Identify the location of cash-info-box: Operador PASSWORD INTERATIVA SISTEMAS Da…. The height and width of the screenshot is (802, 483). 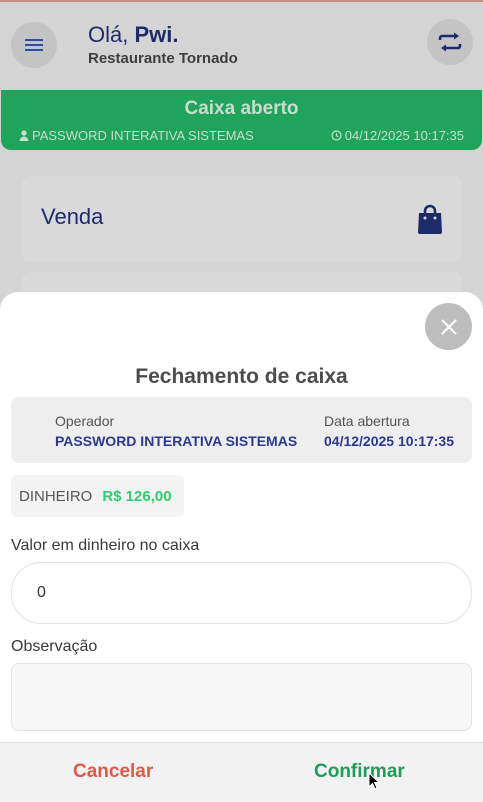
(241, 430).